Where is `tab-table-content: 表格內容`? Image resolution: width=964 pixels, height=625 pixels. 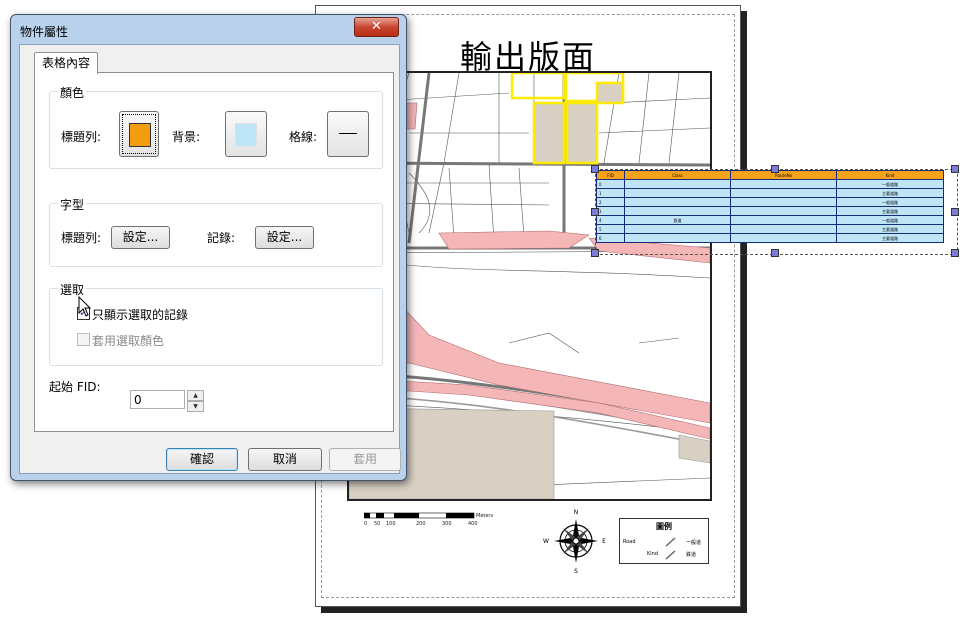 tab-table-content: 表格內容 is located at coordinates (66, 63).